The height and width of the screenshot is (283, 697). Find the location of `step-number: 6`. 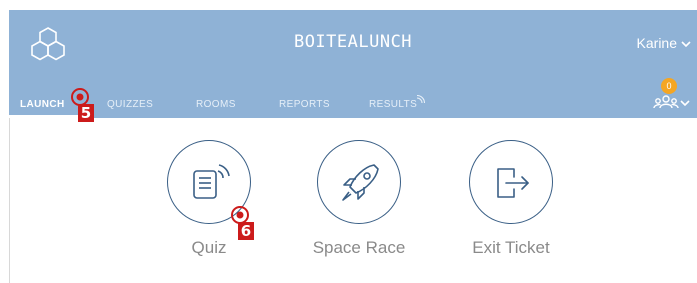

step-number: 6 is located at coordinates (246, 231).